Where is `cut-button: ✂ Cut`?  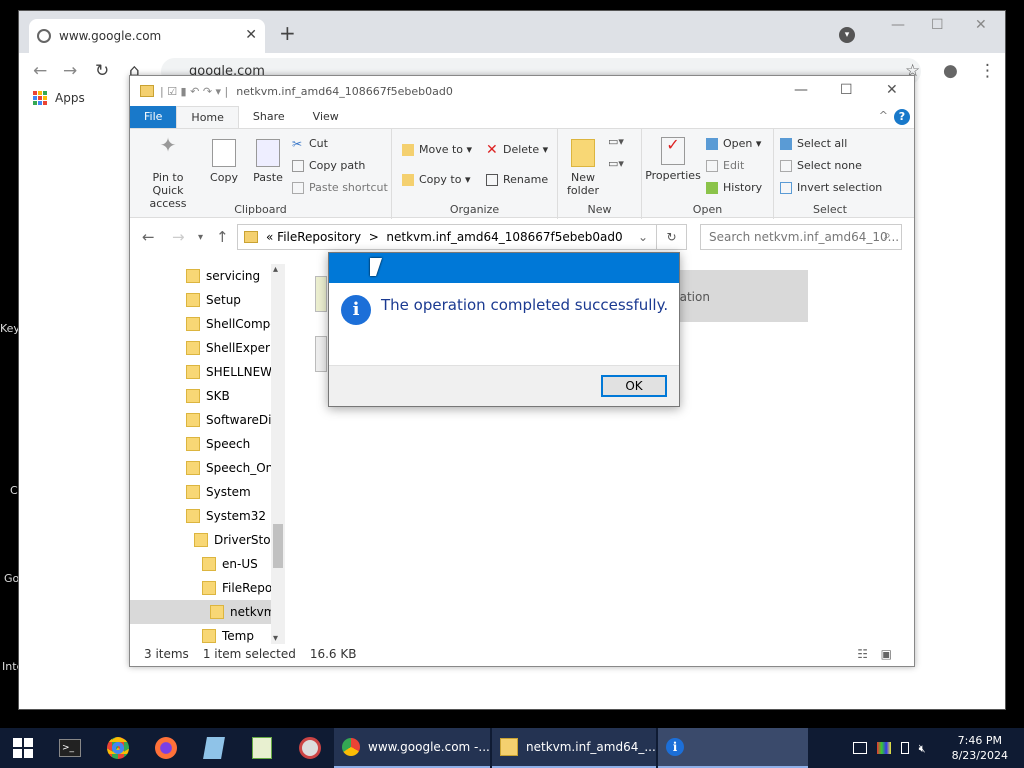 cut-button: ✂ Cut is located at coordinates (310, 143).